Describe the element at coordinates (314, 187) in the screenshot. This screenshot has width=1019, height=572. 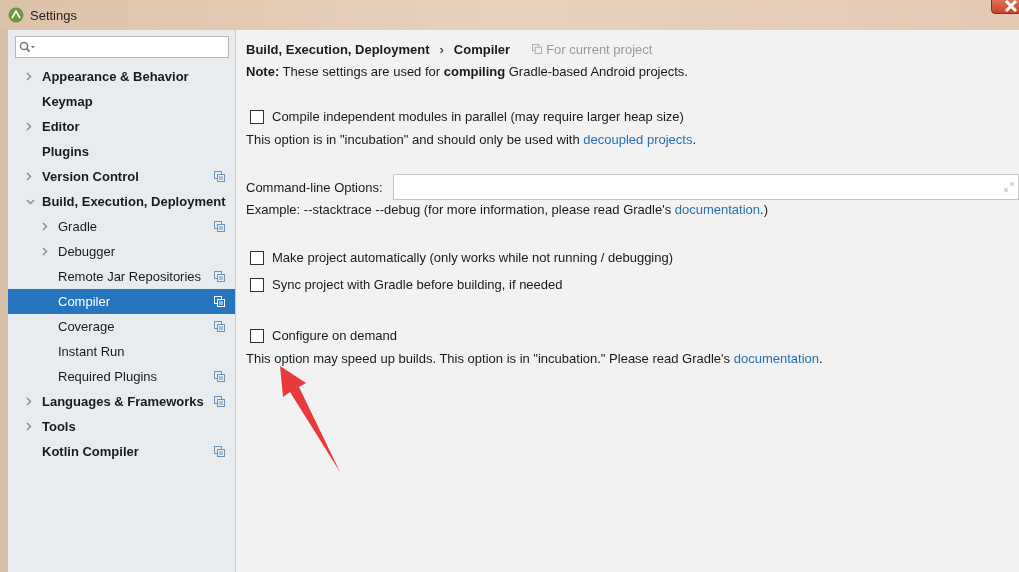
I see `field-label: Command-line Options:` at that location.